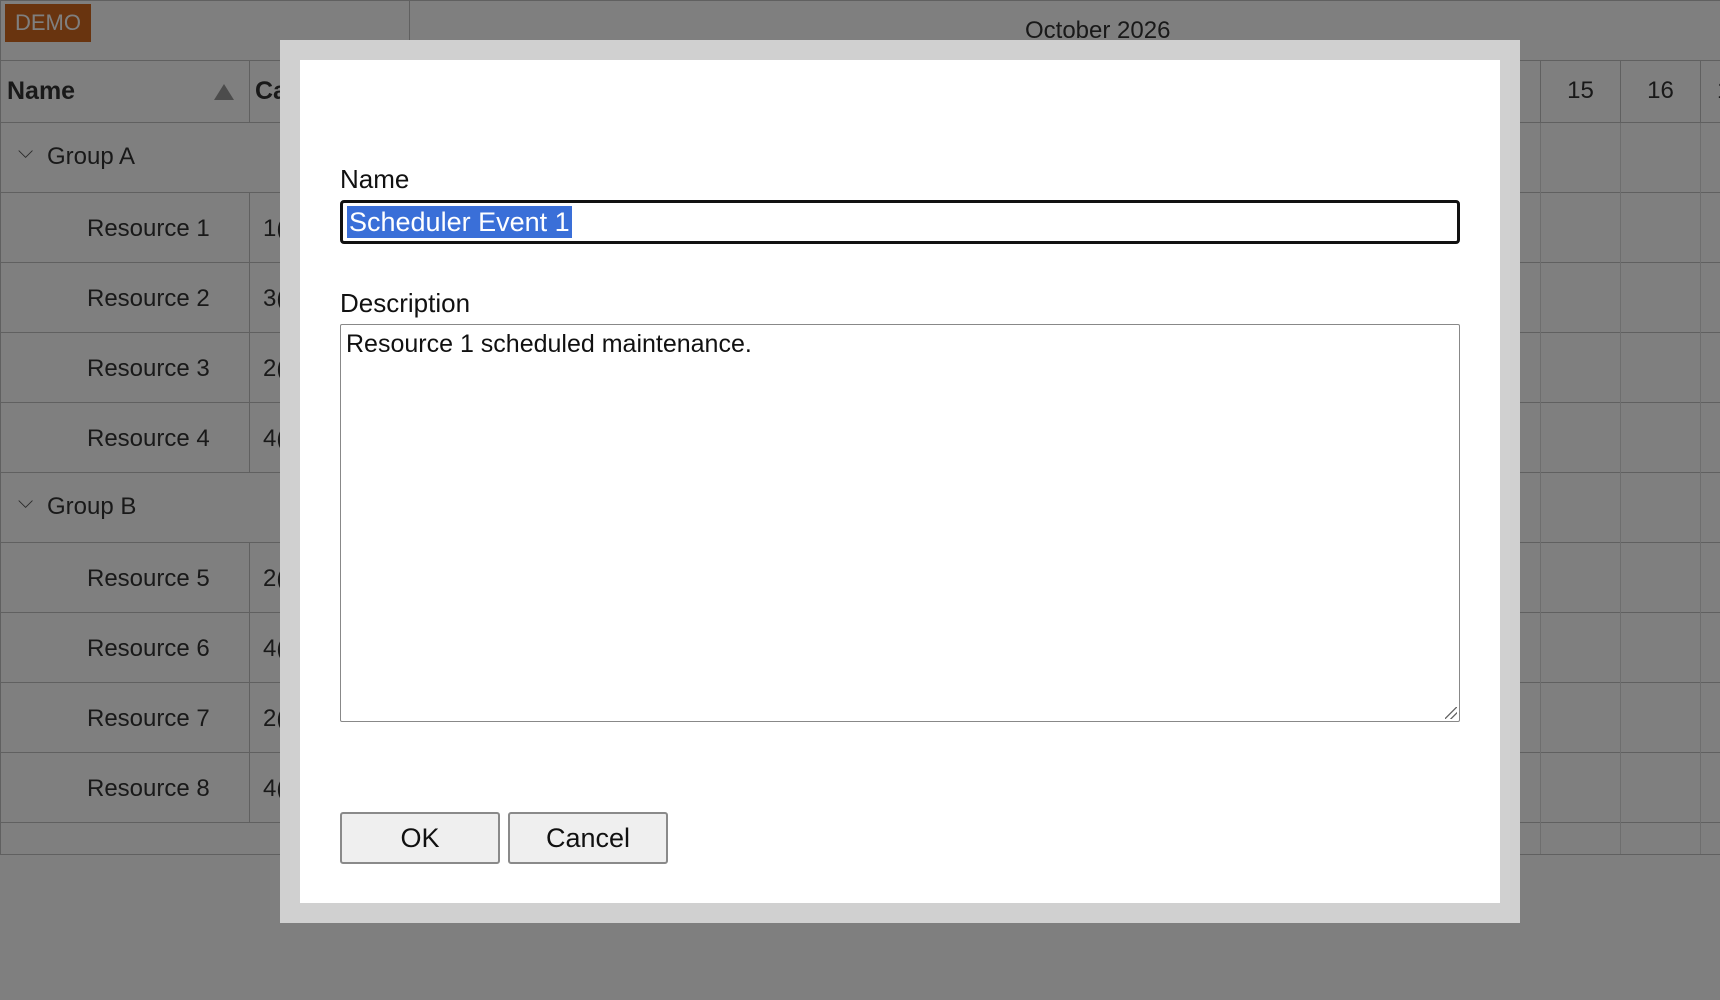  What do you see at coordinates (549, 344) in the screenshot?
I see `description-value: Resource 1 scheduled maintenance.` at bounding box center [549, 344].